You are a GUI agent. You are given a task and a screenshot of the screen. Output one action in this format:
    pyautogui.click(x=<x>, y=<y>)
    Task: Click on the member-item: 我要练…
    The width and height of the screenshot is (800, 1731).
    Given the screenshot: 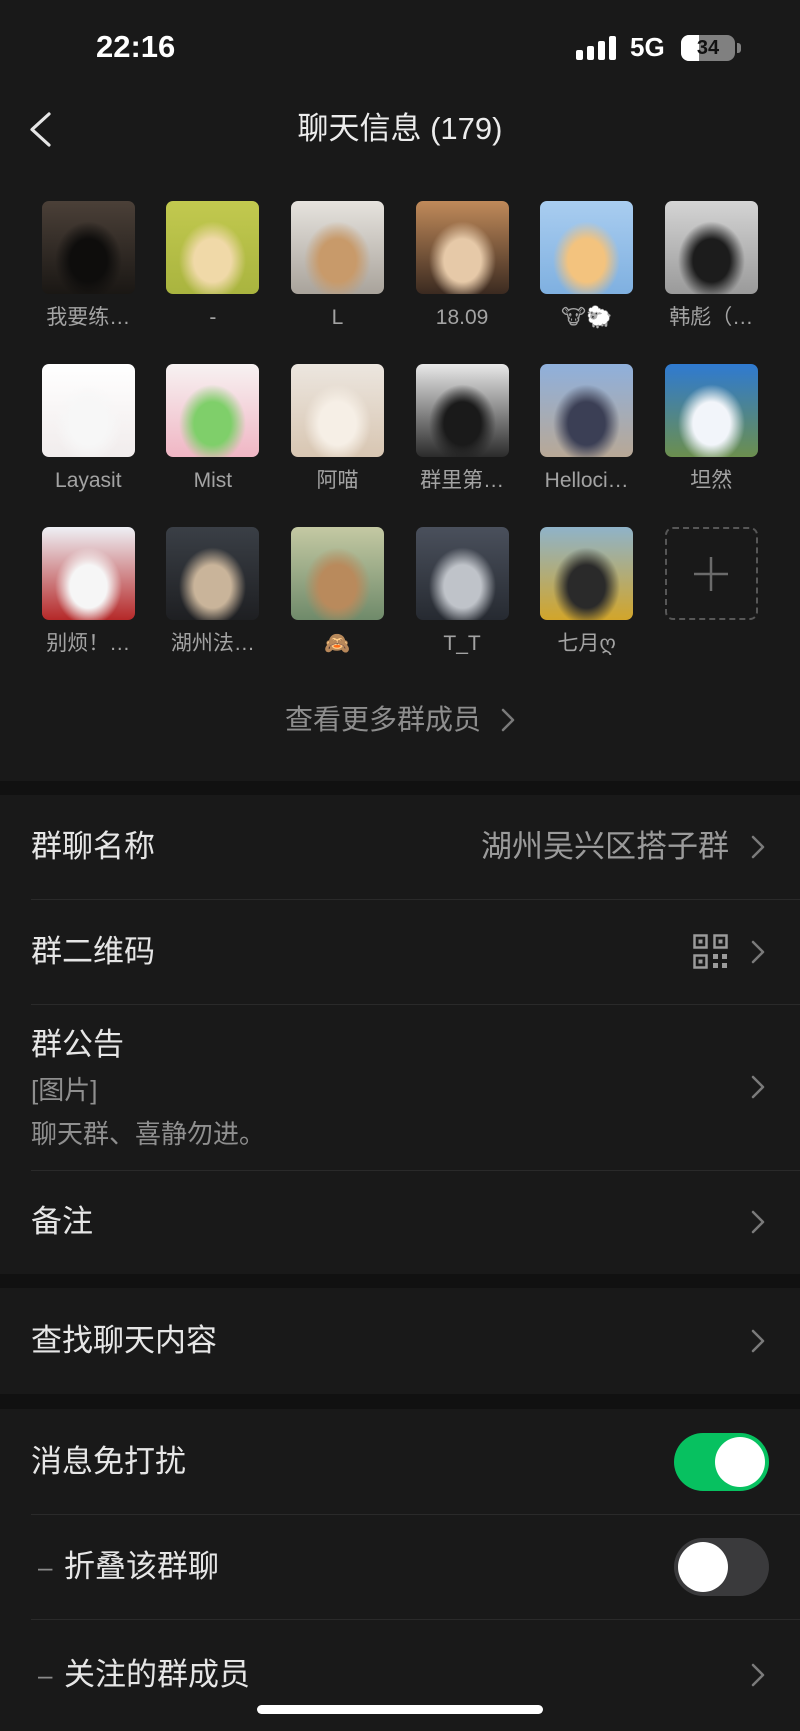 What is the action you would take?
    pyautogui.click(x=88, y=282)
    